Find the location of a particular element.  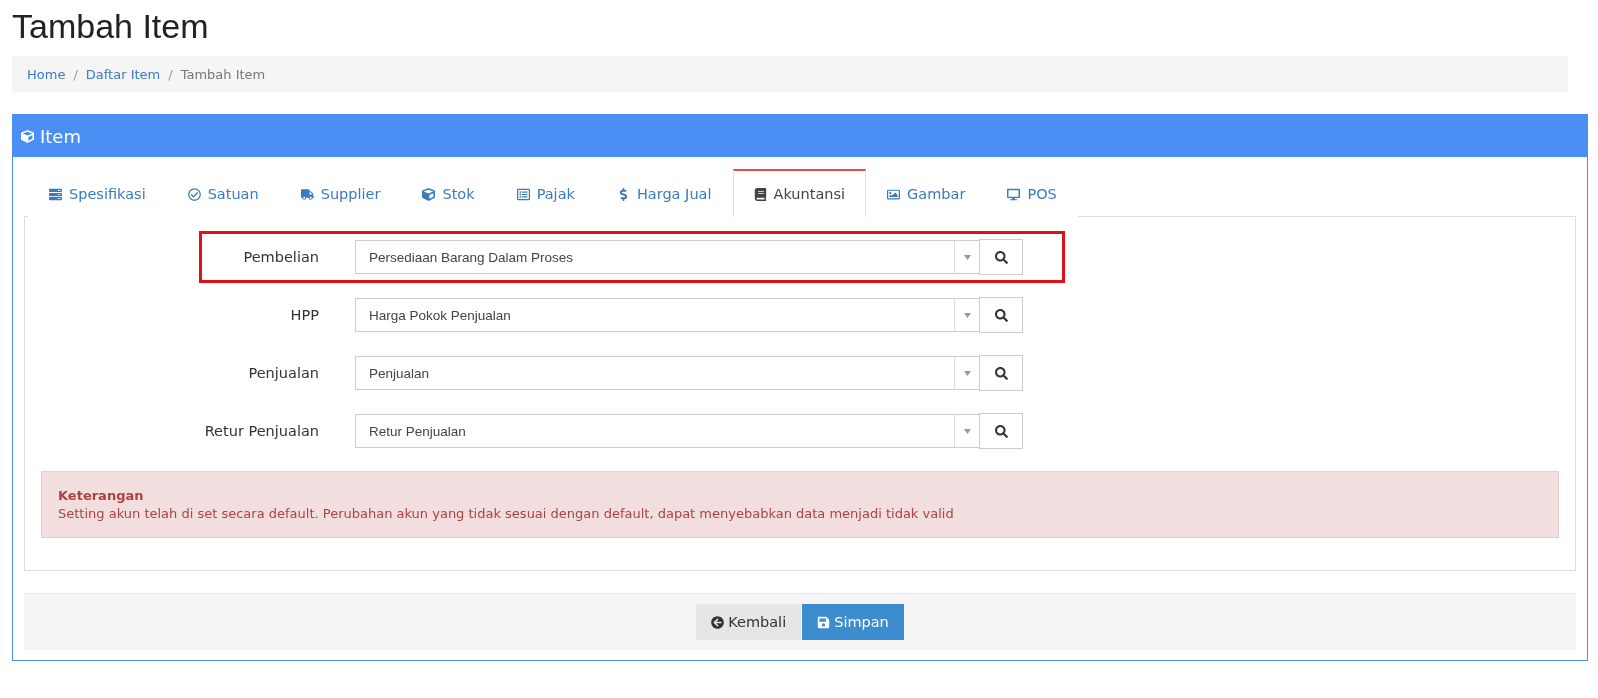

select-field: Harga Pokok Penjualan is located at coordinates (667, 315).